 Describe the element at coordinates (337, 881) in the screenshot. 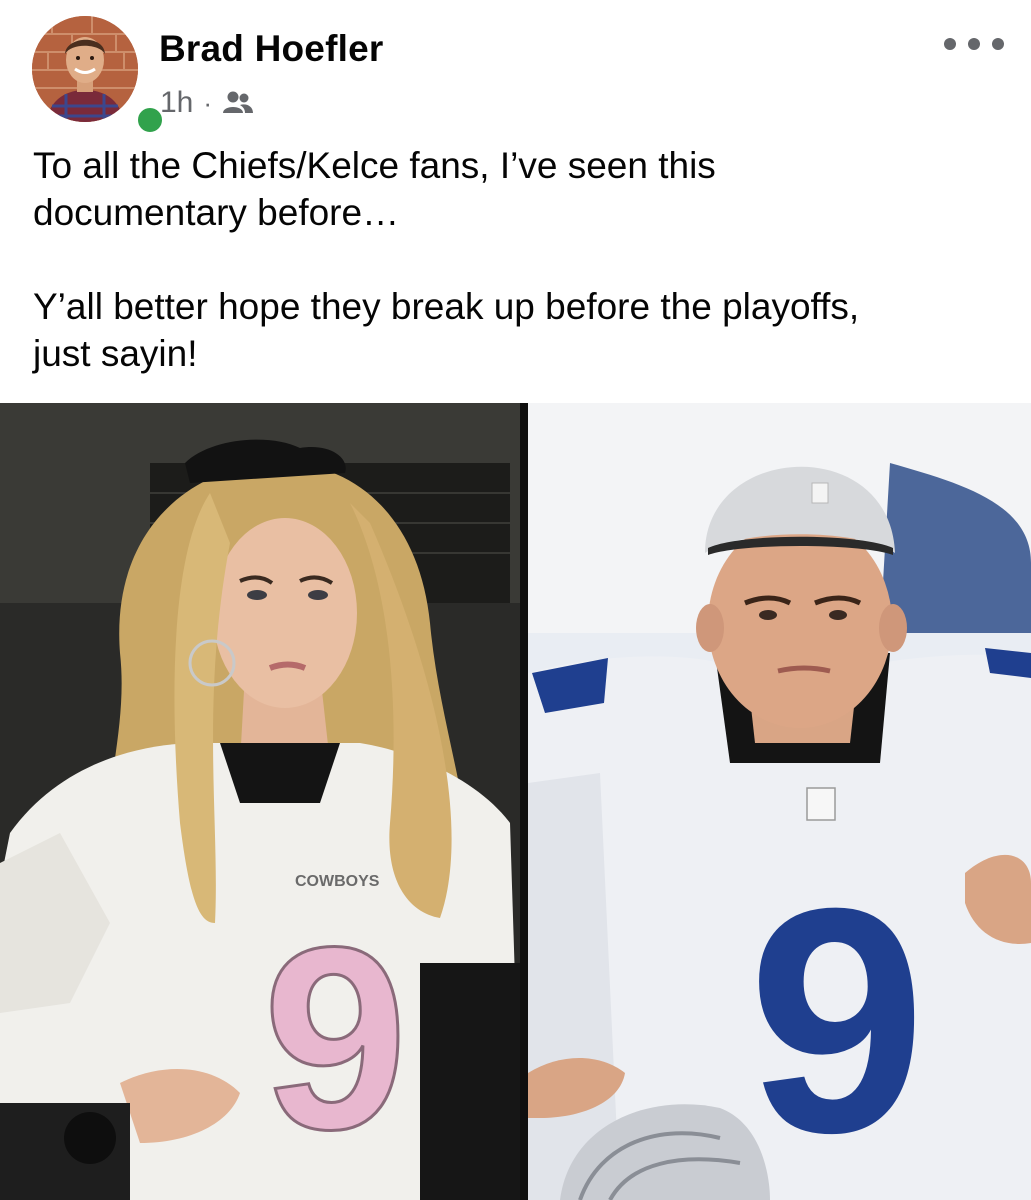

I see `left-jersey-wordmark: COWBOYS` at that location.